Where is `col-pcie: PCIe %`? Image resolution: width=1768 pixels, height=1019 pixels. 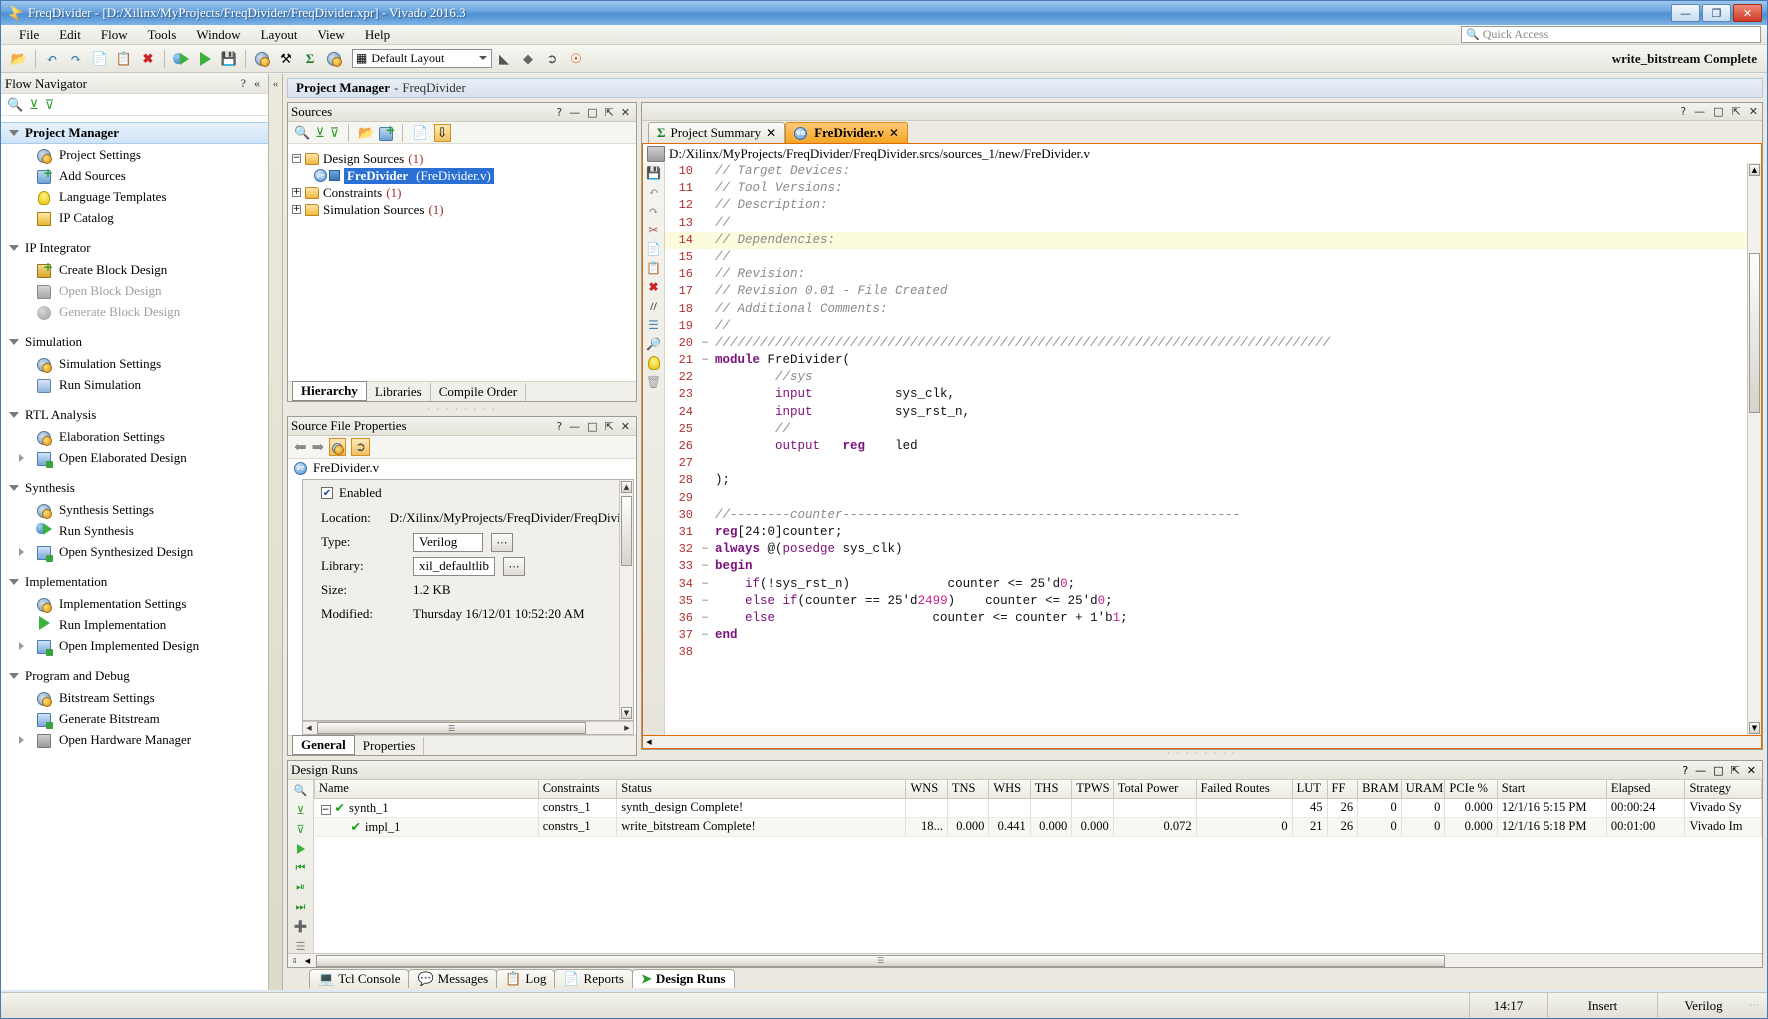 col-pcie: PCIe % is located at coordinates (1471, 789).